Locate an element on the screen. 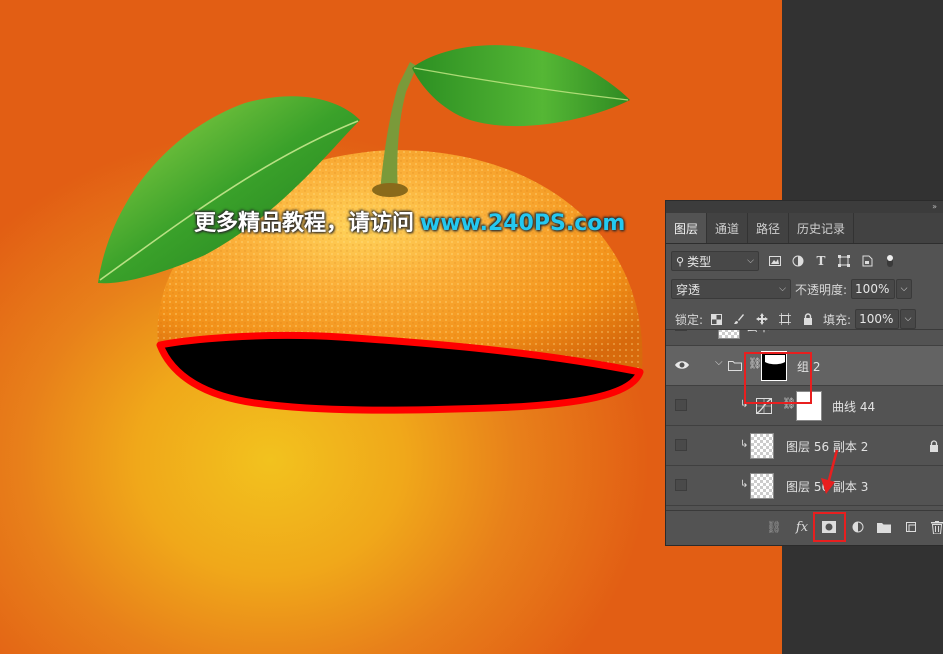  watermark-text: 更多精品教程，请访问 www.240PS.com is located at coordinates (409, 221).